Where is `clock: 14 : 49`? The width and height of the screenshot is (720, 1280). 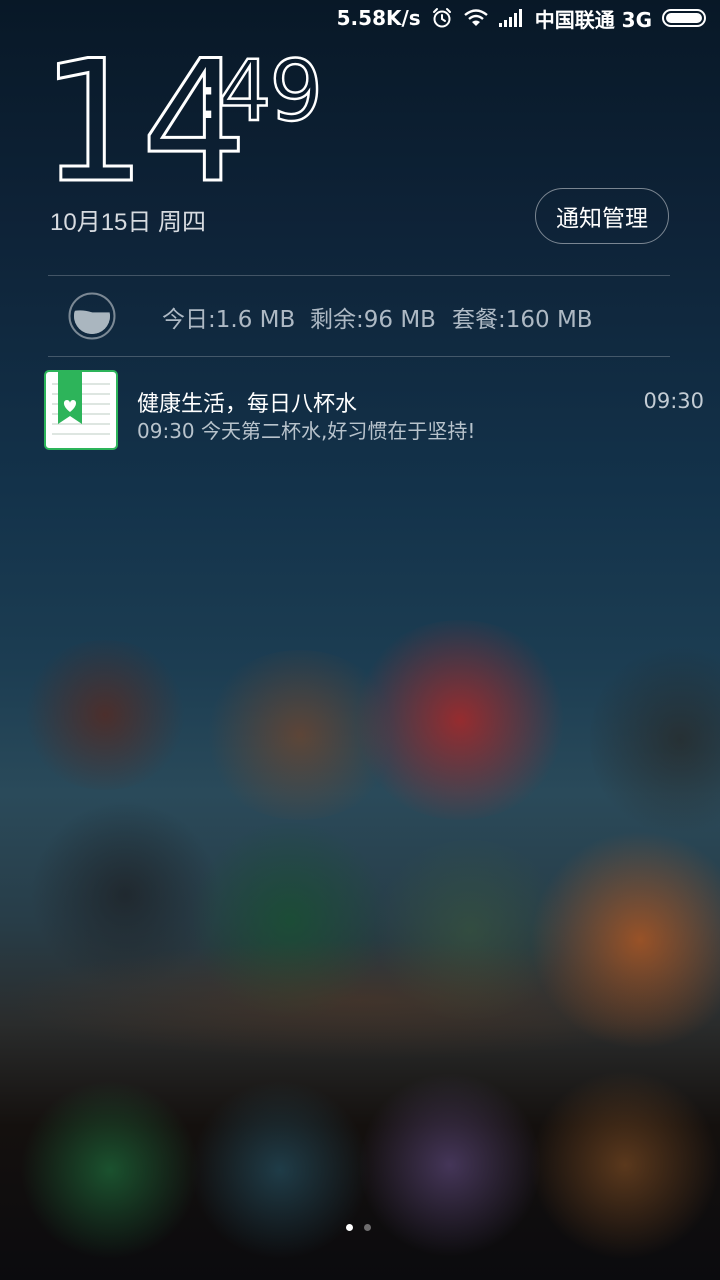 clock: 14 : 49 is located at coordinates (182, 120).